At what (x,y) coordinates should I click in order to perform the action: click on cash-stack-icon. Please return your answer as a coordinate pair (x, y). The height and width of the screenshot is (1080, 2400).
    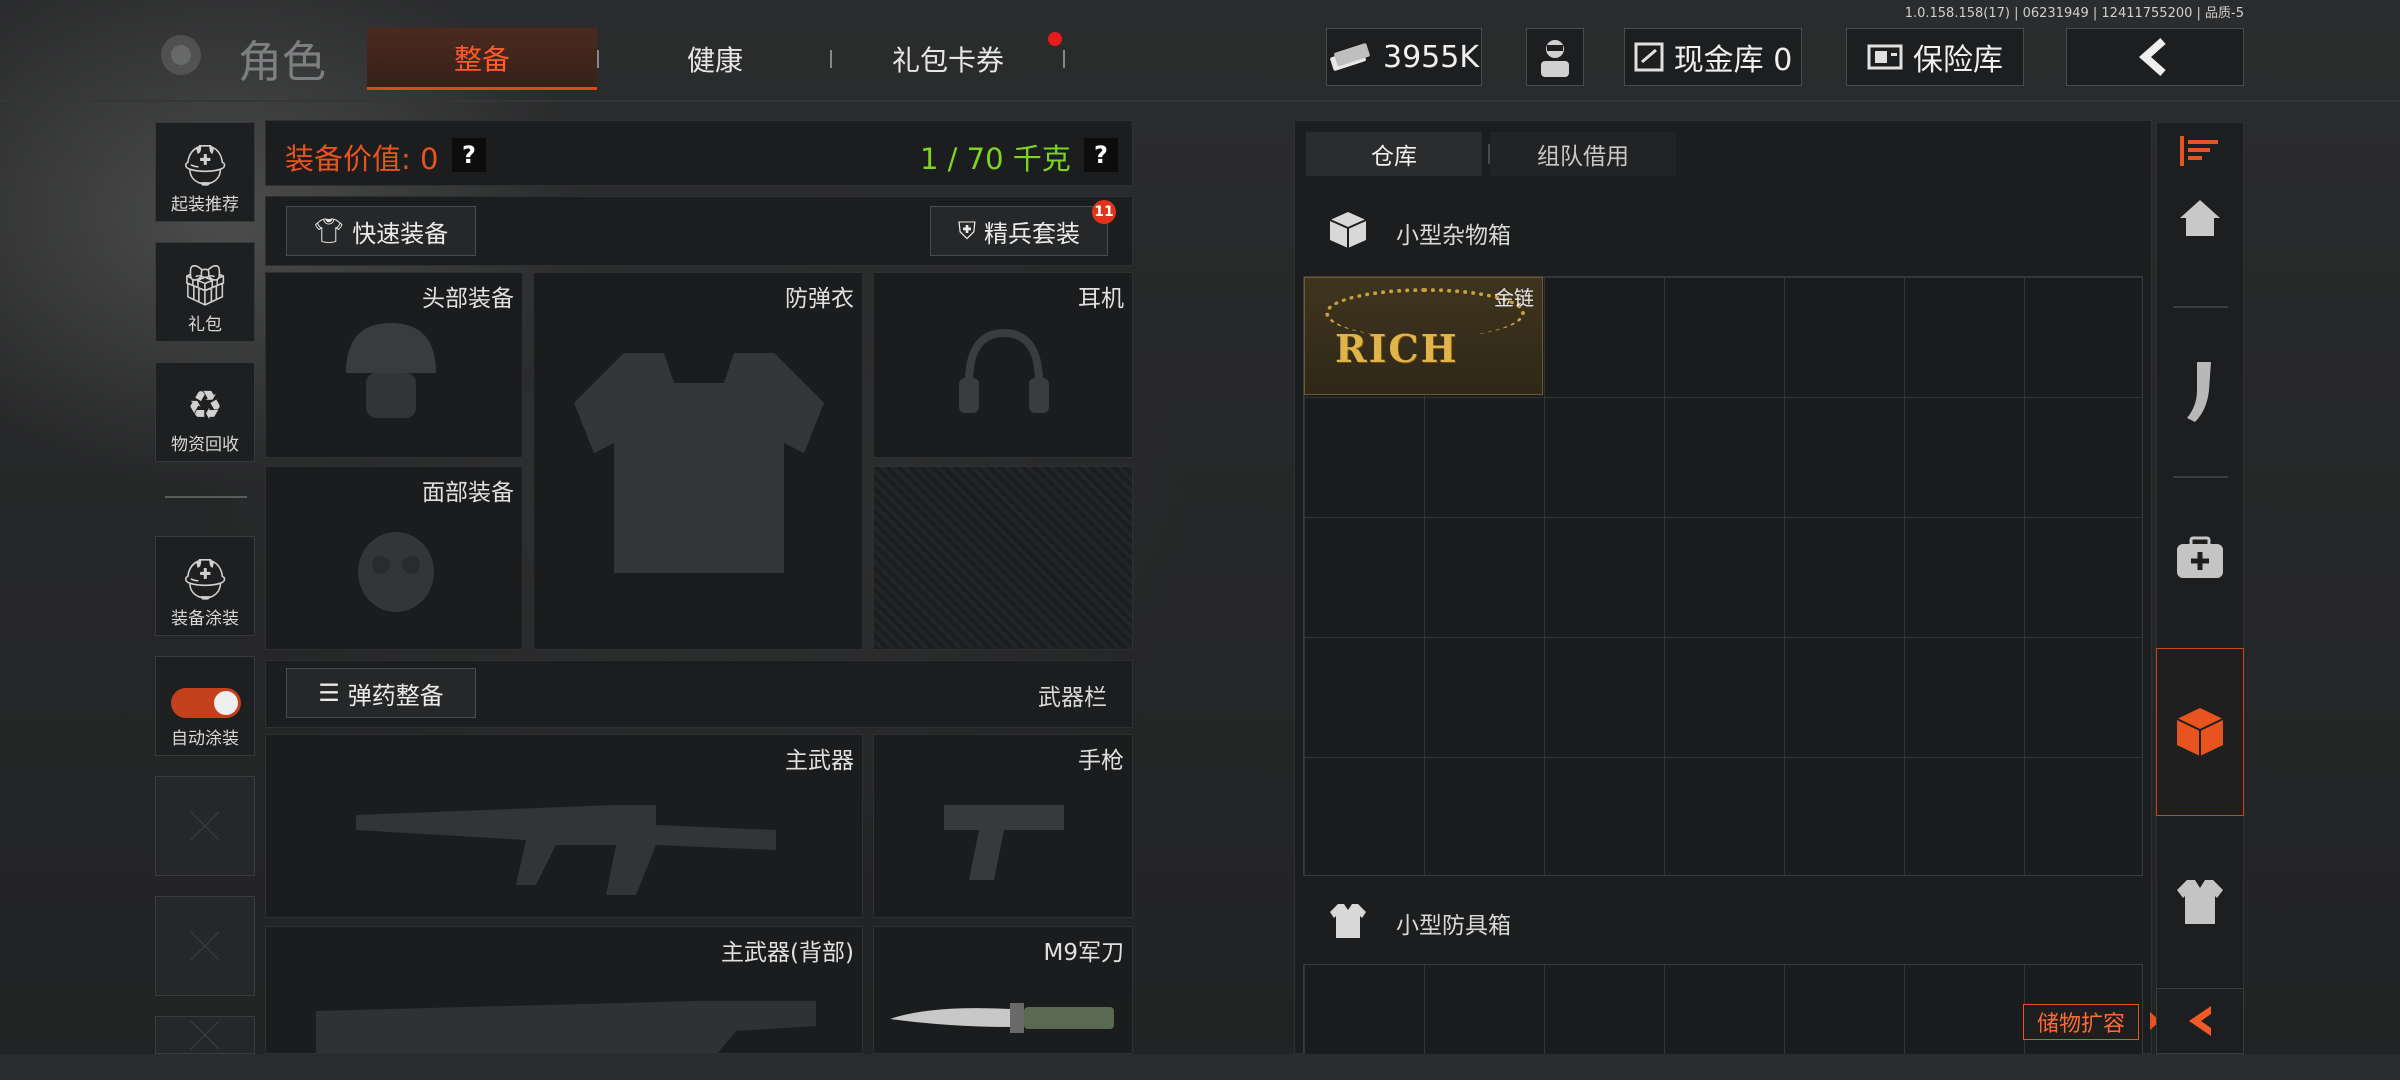
    Looking at the image, I should click on (1350, 57).